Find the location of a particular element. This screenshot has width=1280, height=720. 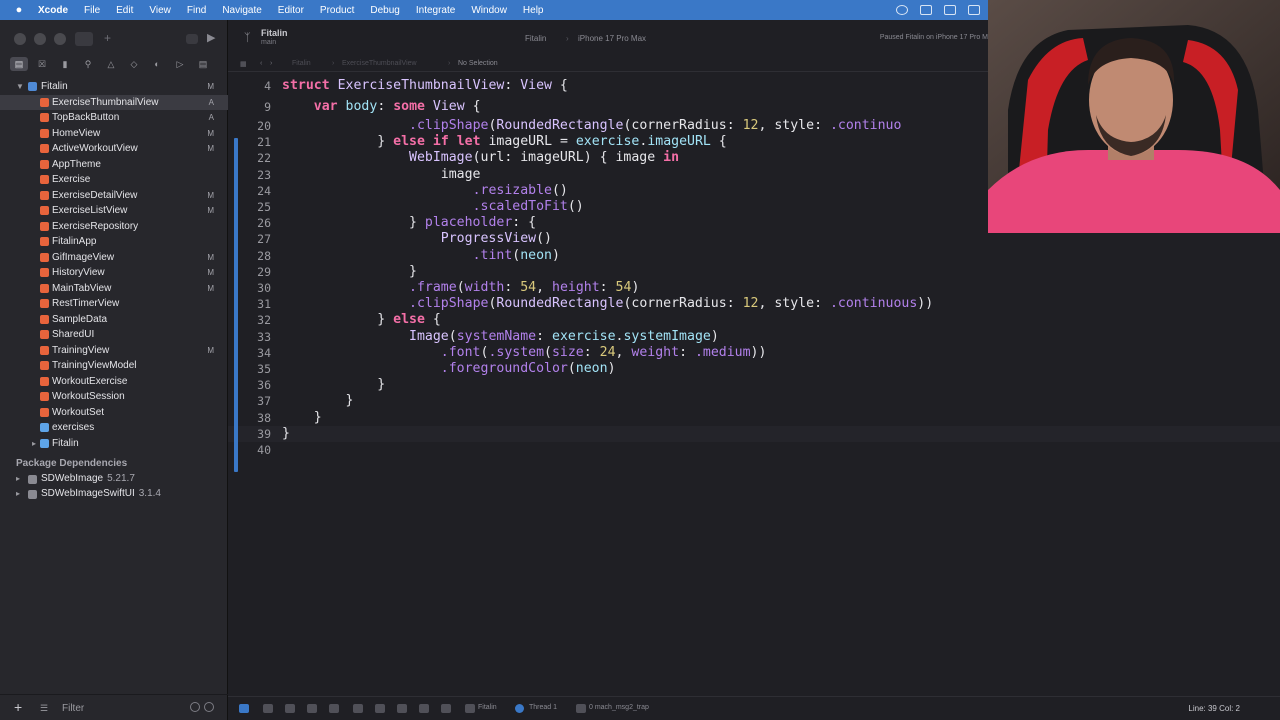

code-line: 29 } is located at coordinates (754, 272).